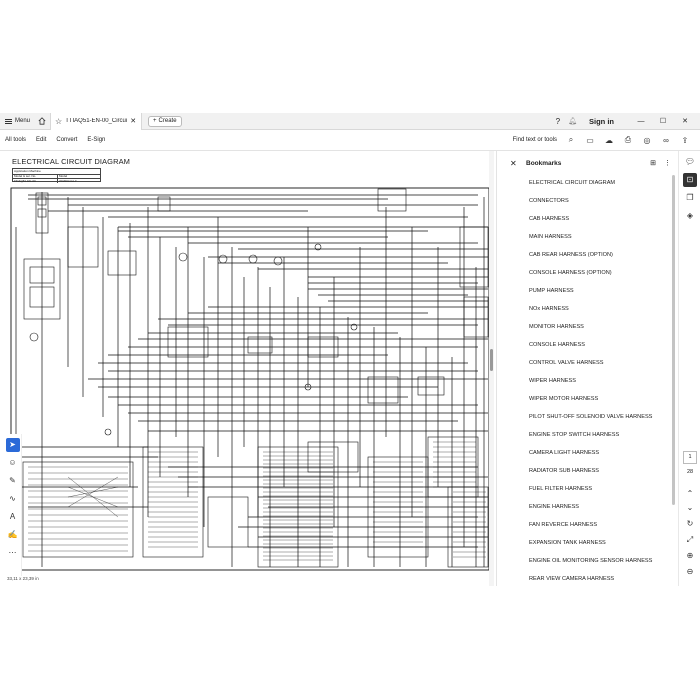  Describe the element at coordinates (133, 121) in the screenshot. I see `close-icon: ✕` at that location.